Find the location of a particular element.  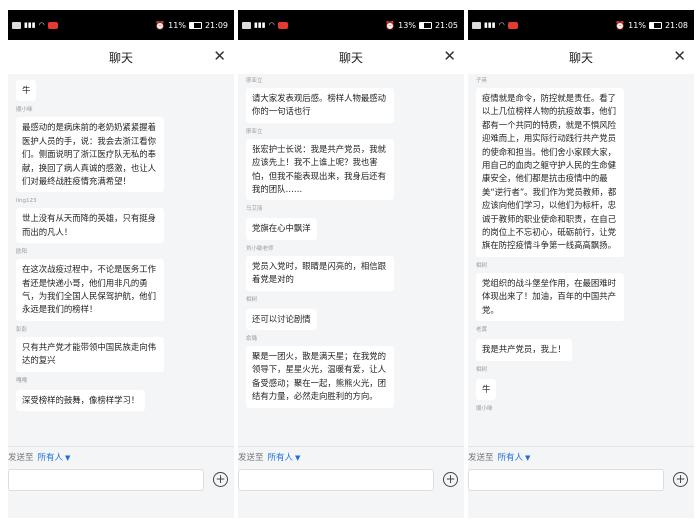

chat-message: 相树 还可以讨论剧情 is located at coordinates (355, 314).